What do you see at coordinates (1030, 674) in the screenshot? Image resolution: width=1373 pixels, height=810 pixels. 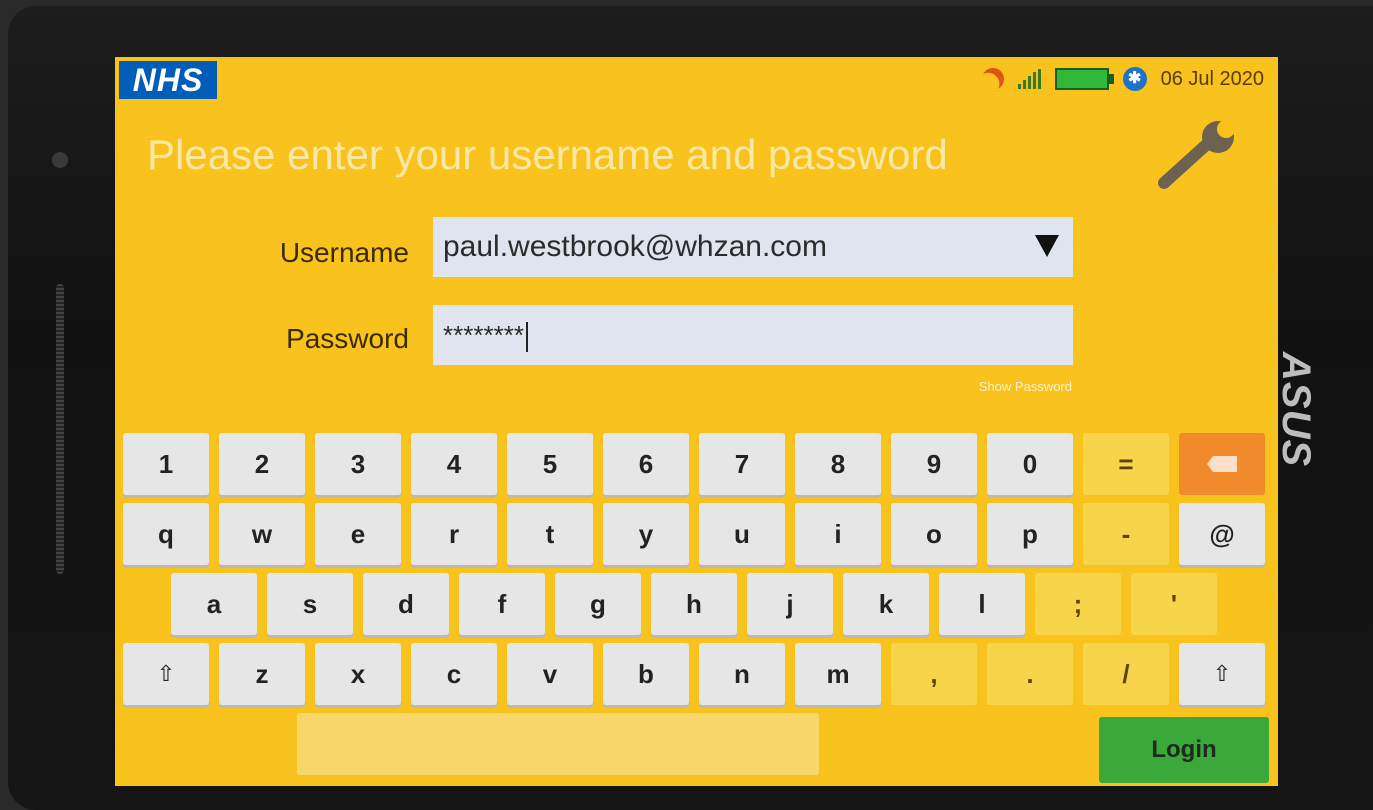 I see `key-8-row4: .` at bounding box center [1030, 674].